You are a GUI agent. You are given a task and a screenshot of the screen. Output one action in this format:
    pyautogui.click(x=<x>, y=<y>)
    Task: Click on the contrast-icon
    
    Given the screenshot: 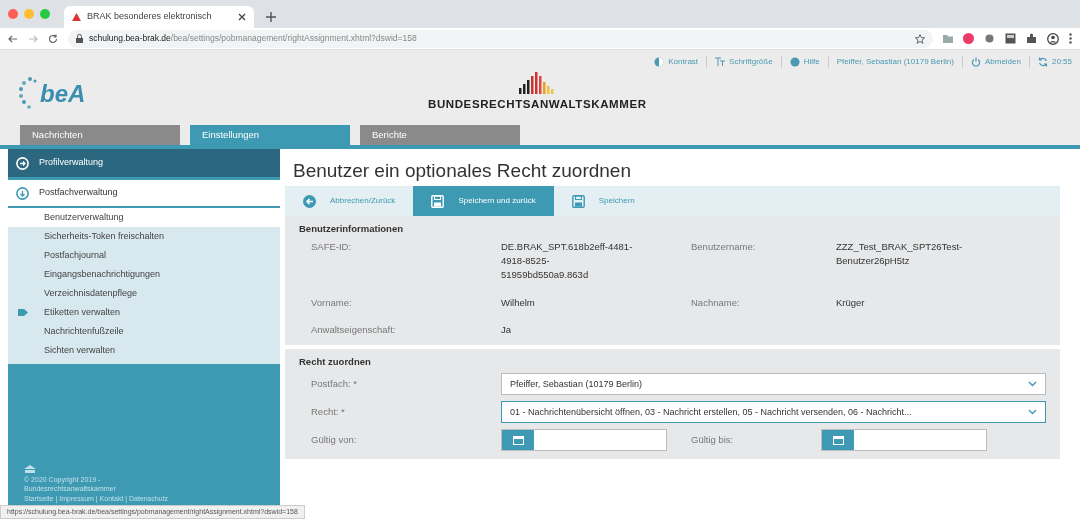 What is the action you would take?
    pyautogui.click(x=659, y=62)
    